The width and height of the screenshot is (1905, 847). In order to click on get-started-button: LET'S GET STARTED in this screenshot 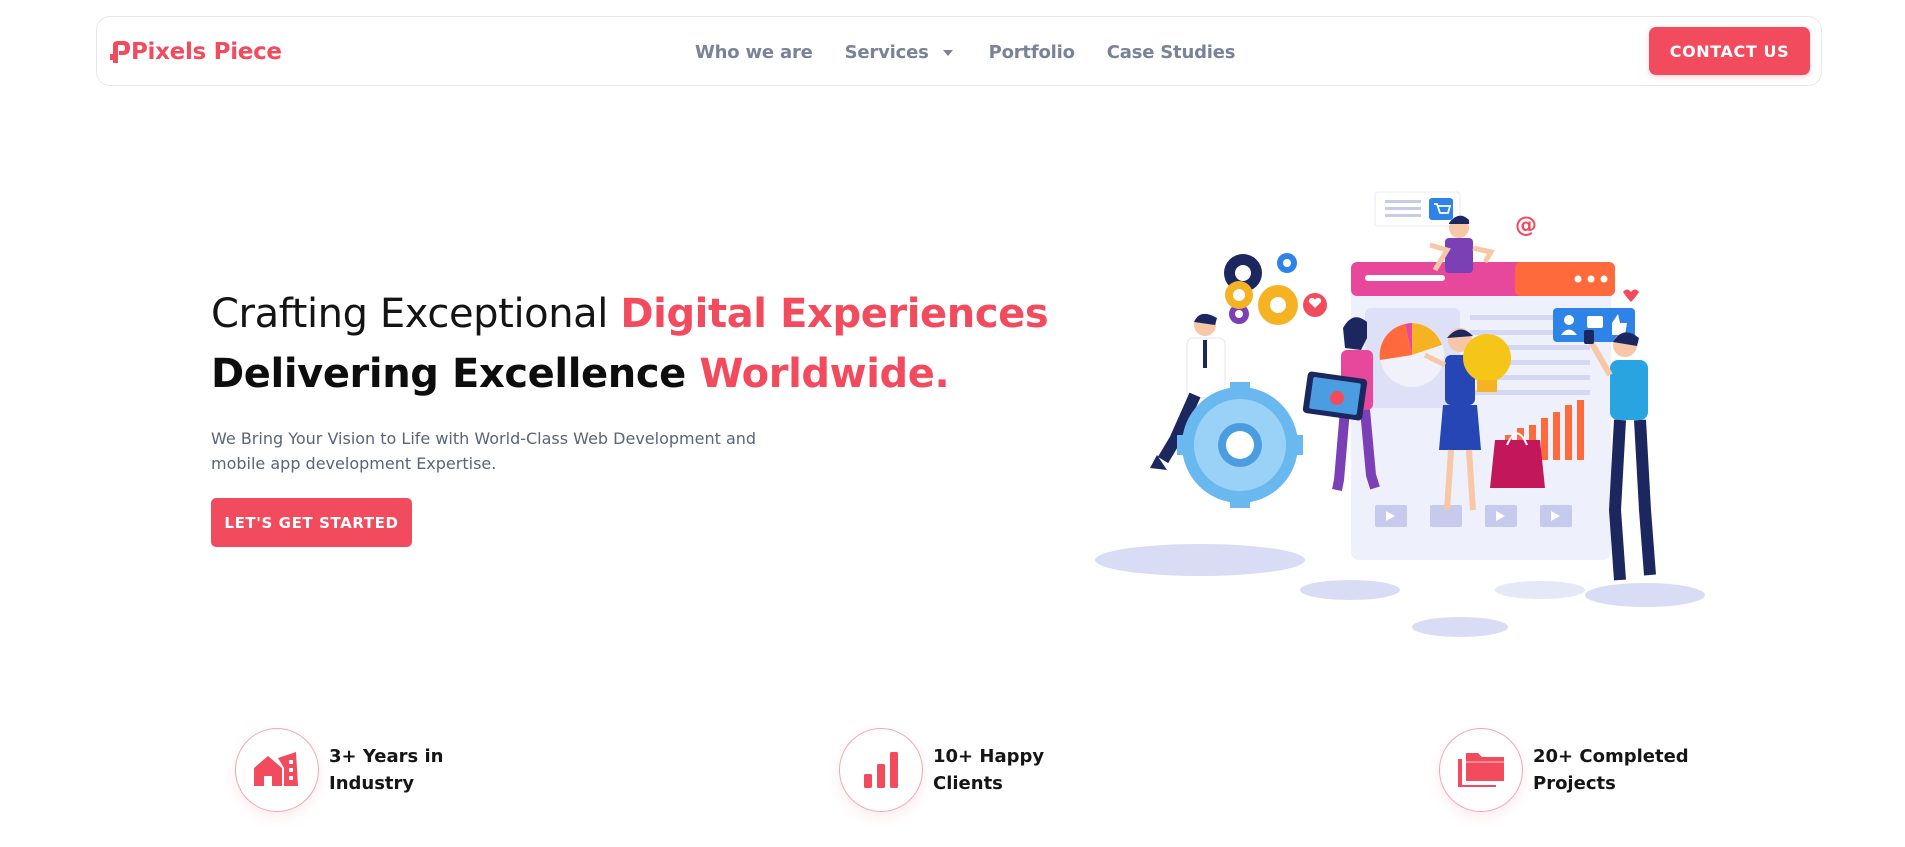, I will do `click(311, 522)`.